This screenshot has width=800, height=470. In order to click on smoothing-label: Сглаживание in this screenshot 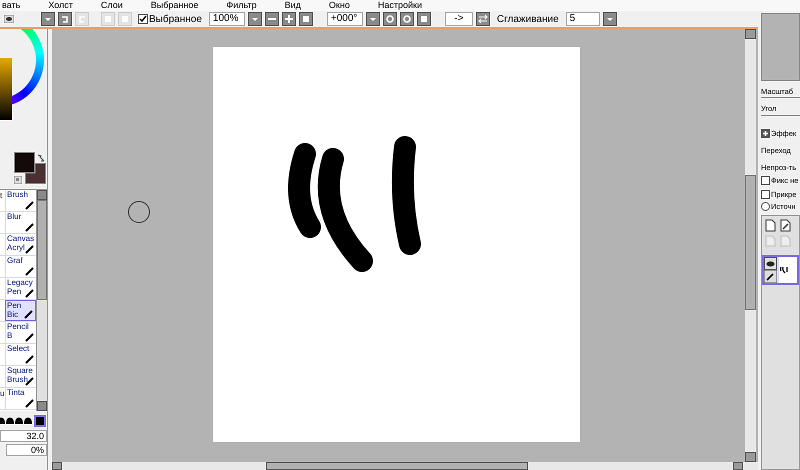, I will do `click(527, 19)`.